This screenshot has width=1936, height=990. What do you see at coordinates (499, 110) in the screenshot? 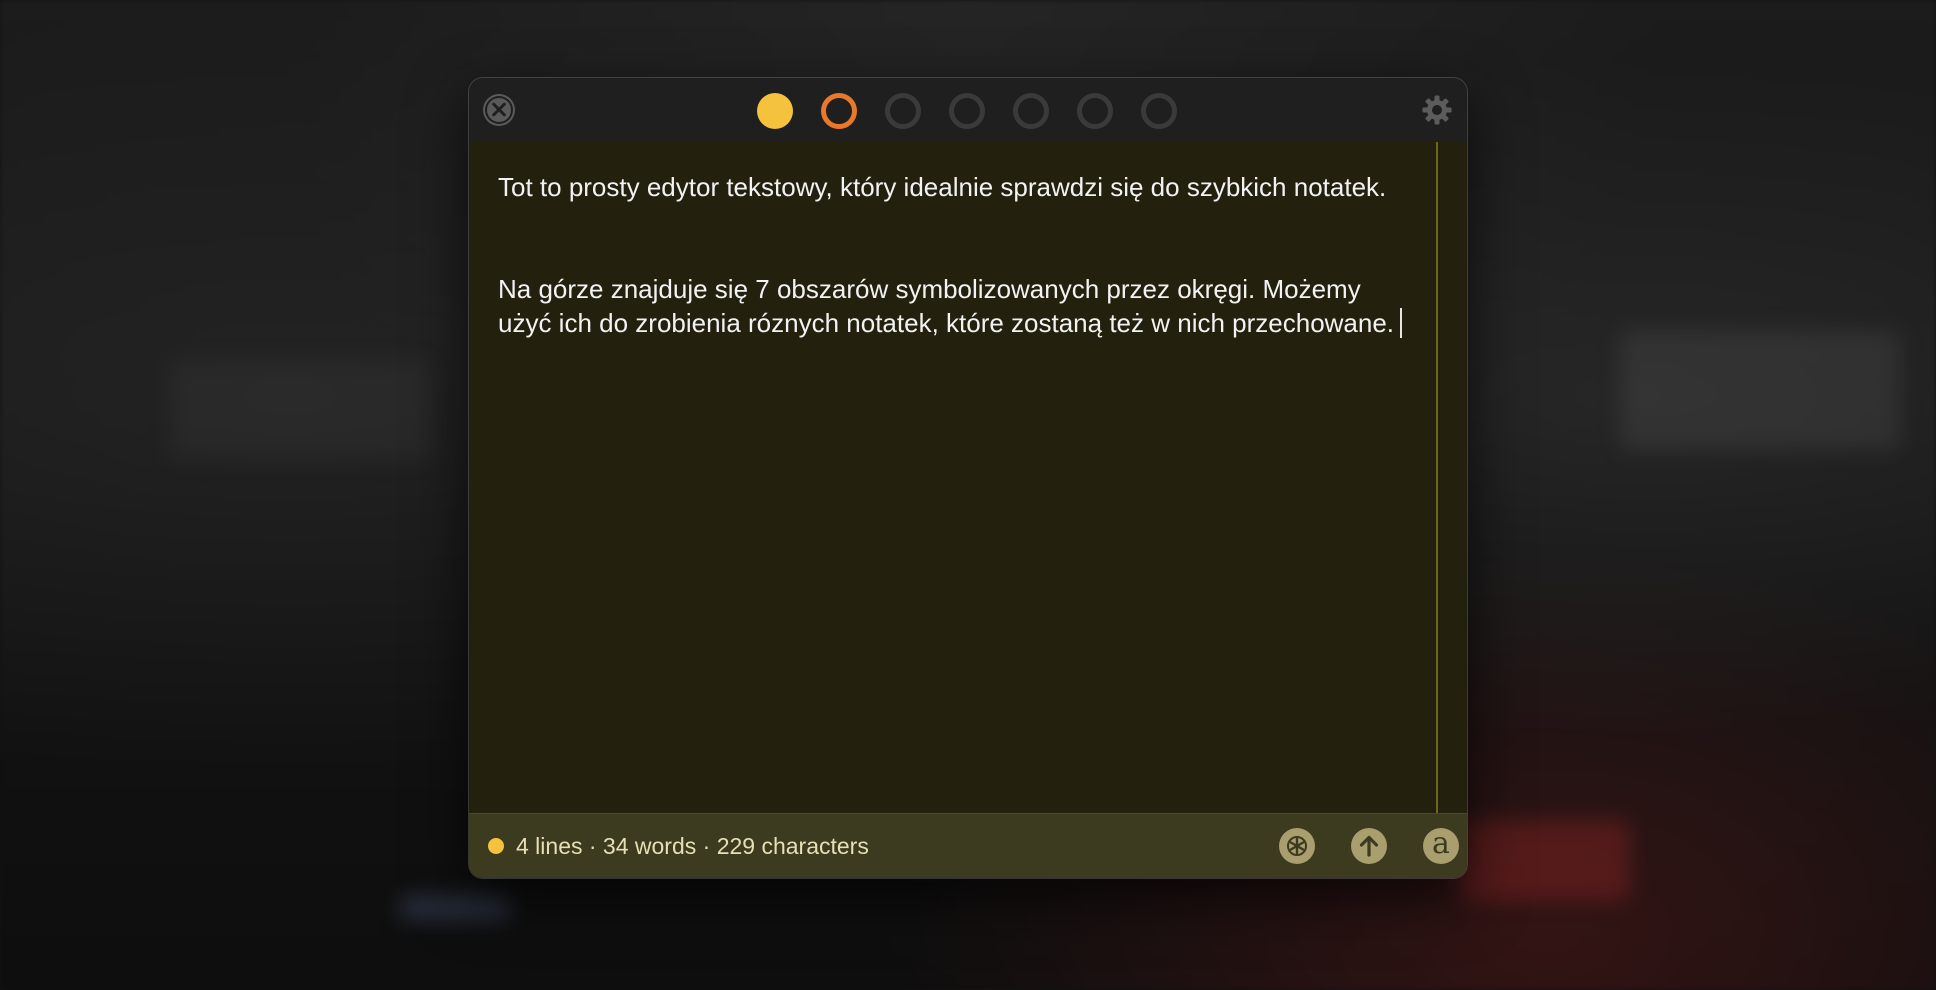
I see `close-circle-icon` at bounding box center [499, 110].